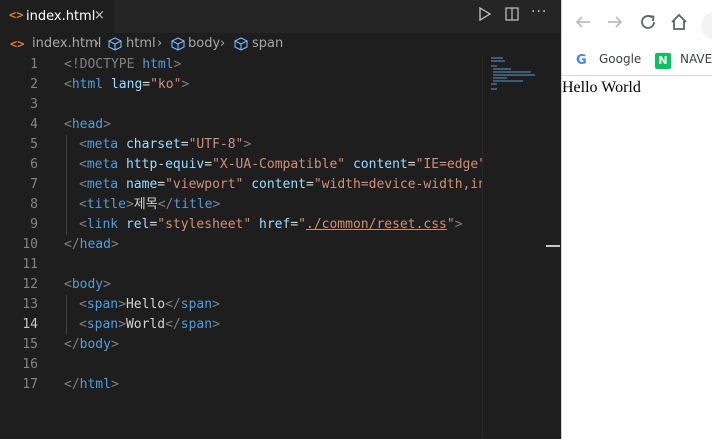 This screenshot has width=712, height=439. Describe the element at coordinates (34, 84) in the screenshot. I see `line-number: 2` at that location.